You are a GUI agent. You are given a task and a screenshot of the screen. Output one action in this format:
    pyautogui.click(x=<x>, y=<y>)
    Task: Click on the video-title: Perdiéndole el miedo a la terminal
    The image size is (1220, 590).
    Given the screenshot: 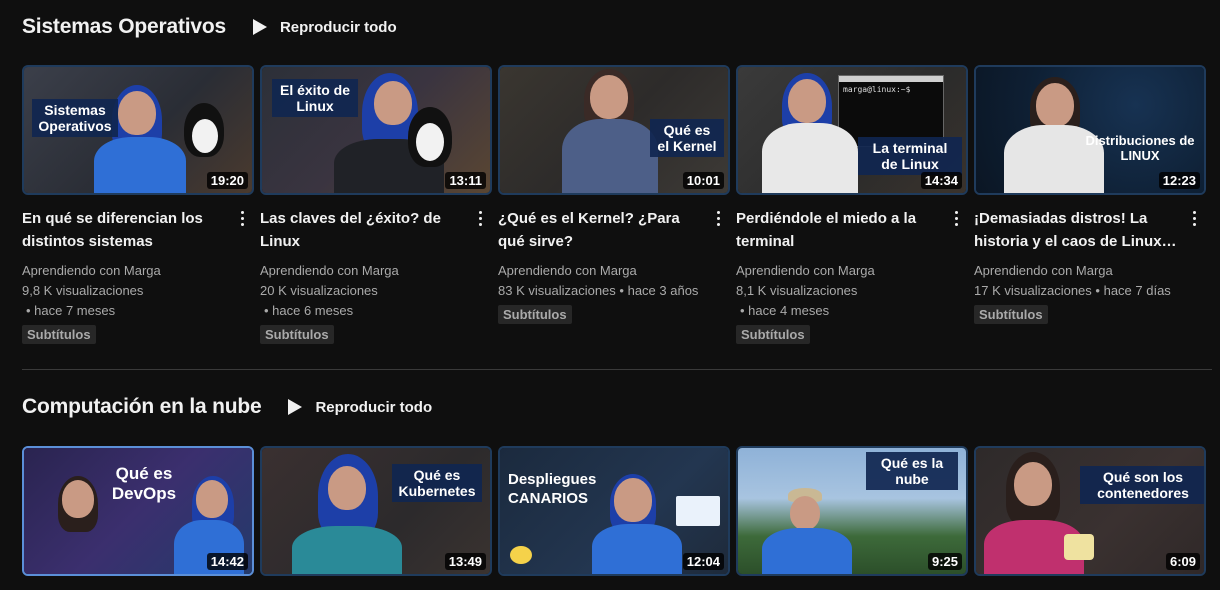 What is the action you would take?
    pyautogui.click(x=841, y=230)
    